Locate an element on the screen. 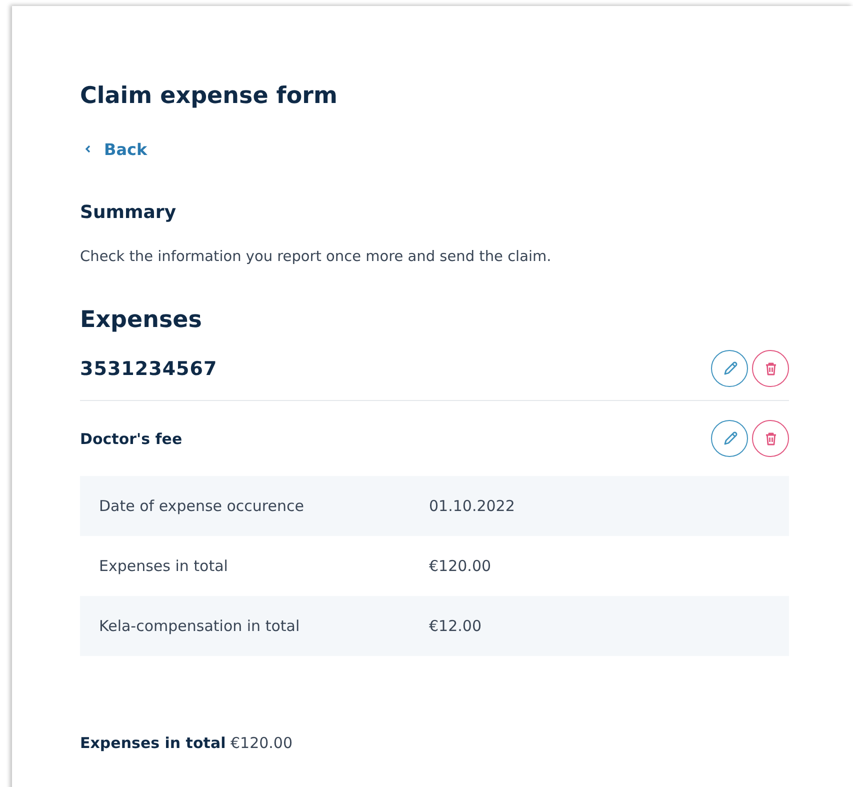  detail-label: Date of expense occurence is located at coordinates (202, 505).